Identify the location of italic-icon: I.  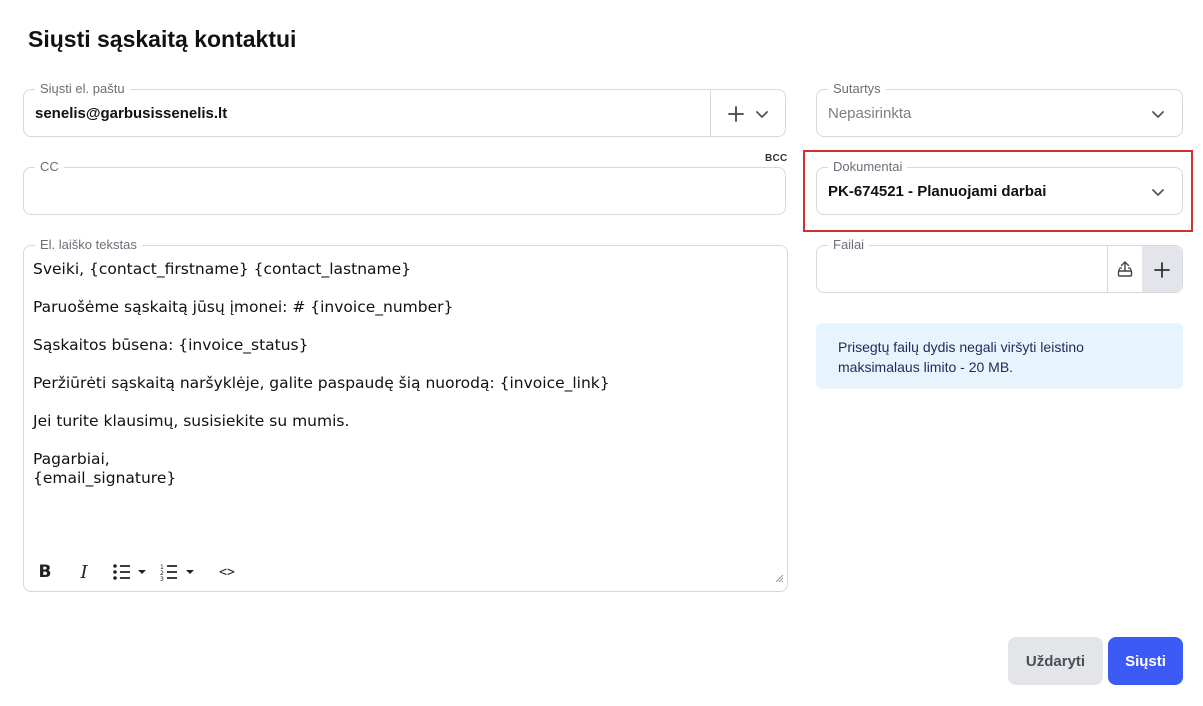
(84, 572).